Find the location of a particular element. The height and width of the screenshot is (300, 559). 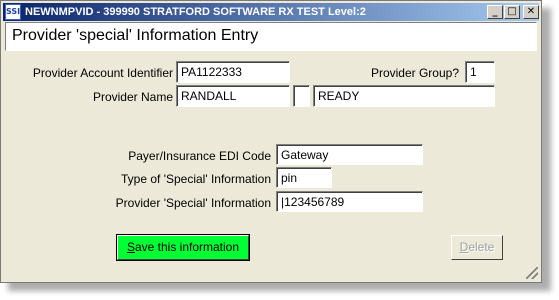

delete-button-label: elete is located at coordinates (481, 247).